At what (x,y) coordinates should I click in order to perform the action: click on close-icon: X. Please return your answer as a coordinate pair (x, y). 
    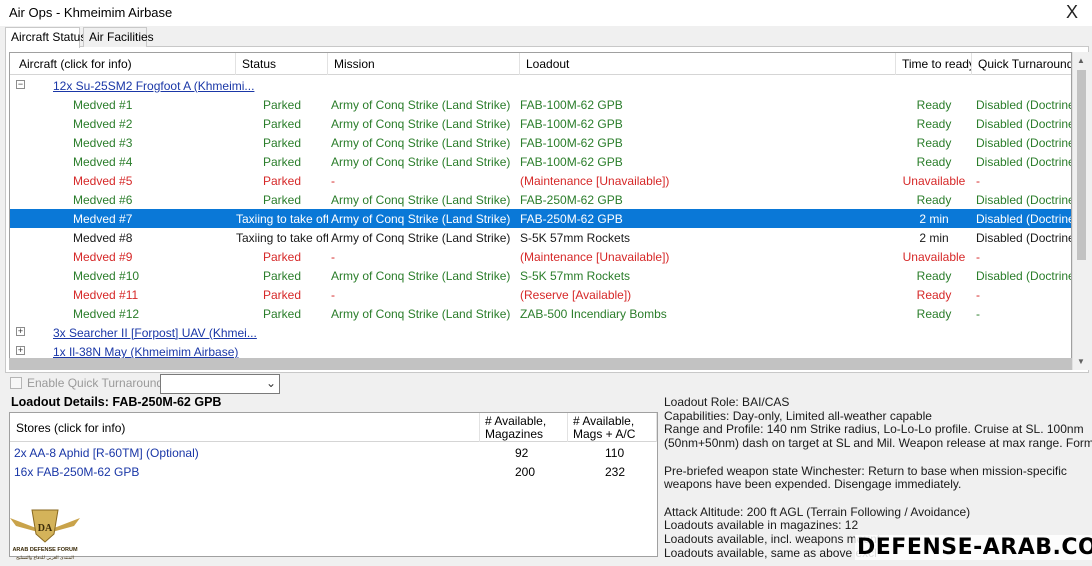
    Looking at the image, I should click on (1072, 12).